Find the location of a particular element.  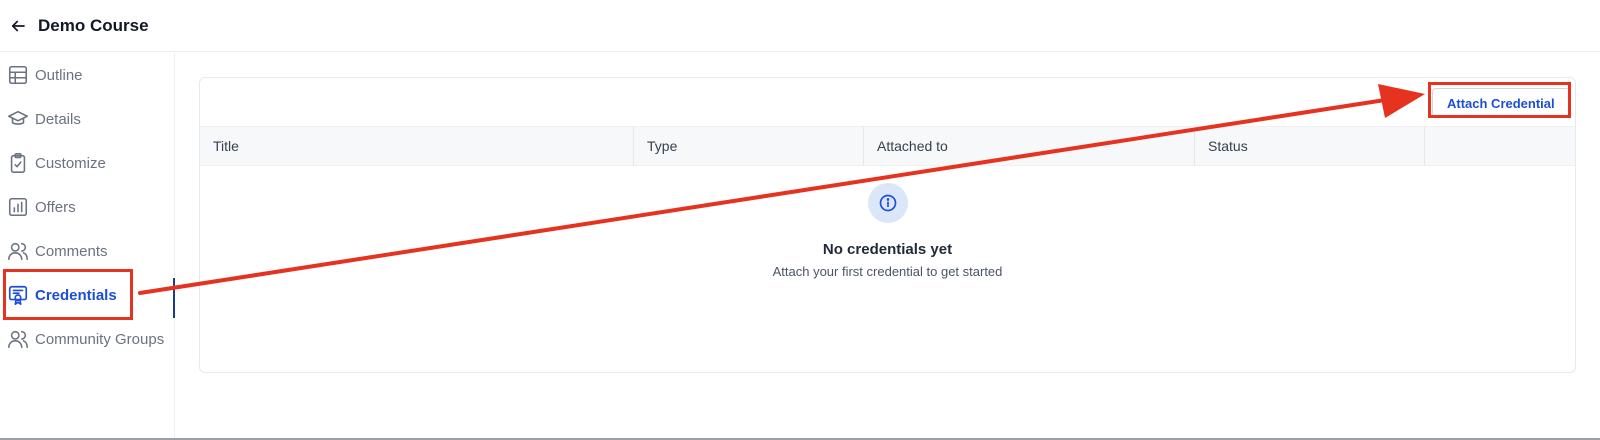

sidebar-item-customize: Customize is located at coordinates (87, 163).